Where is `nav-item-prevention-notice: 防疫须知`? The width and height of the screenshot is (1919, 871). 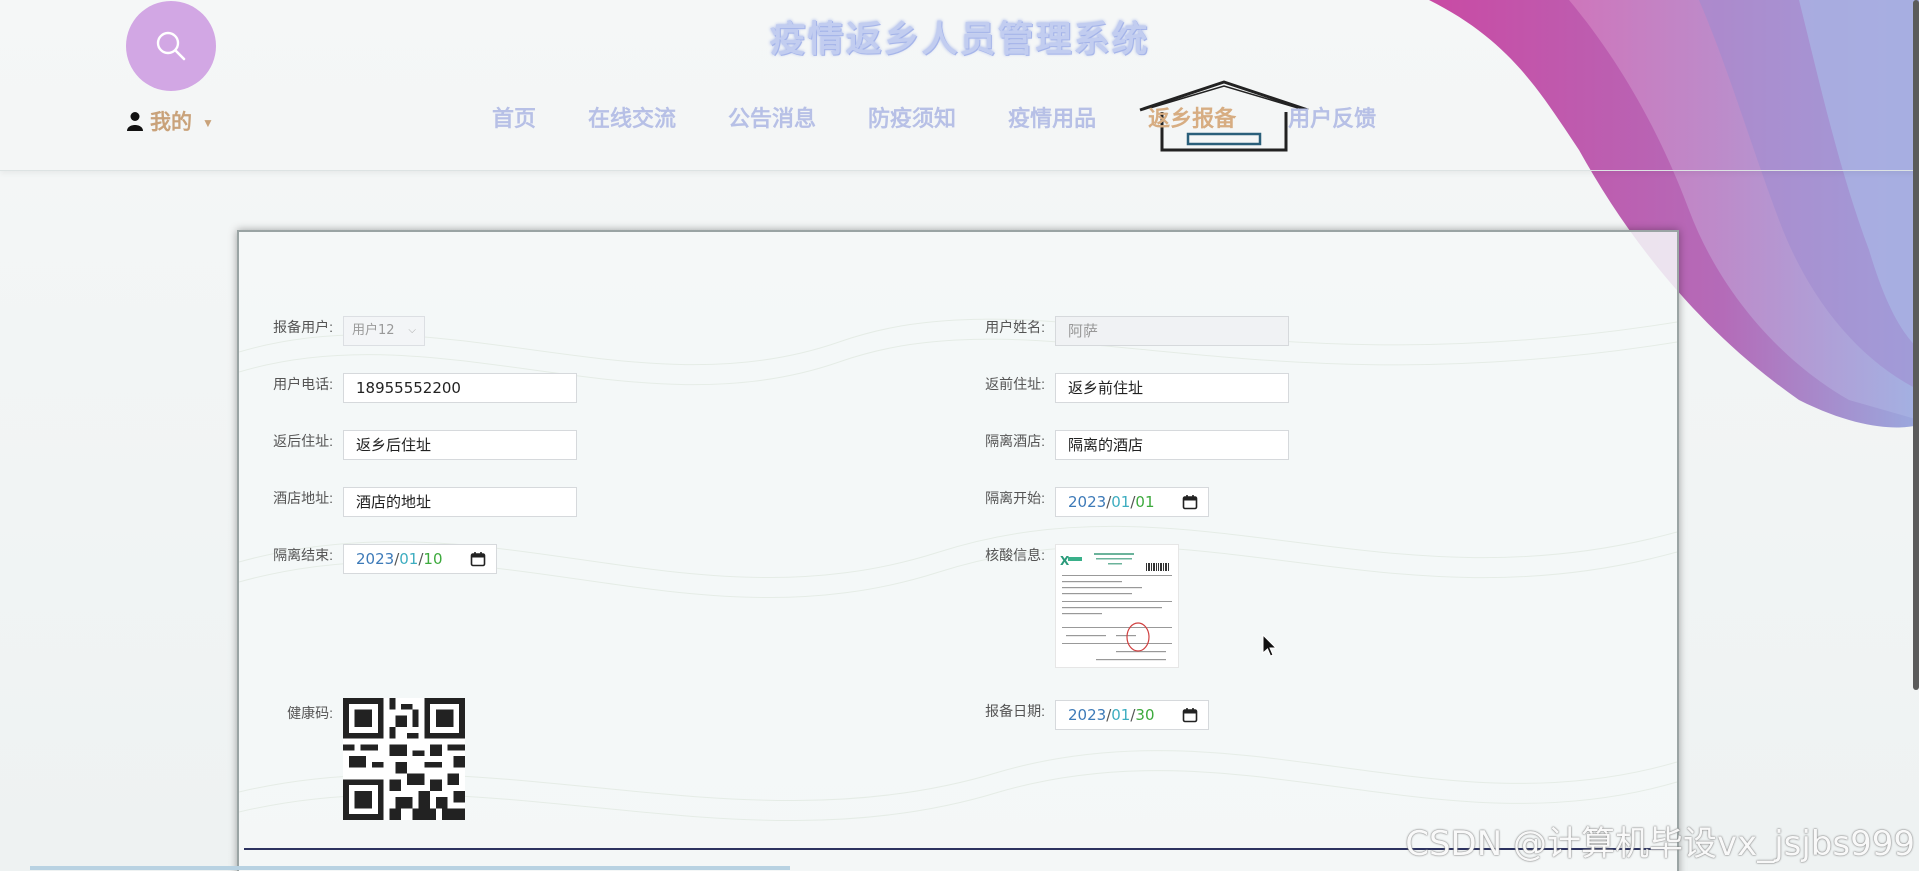 nav-item-prevention-notice: 防疫须知 is located at coordinates (912, 119).